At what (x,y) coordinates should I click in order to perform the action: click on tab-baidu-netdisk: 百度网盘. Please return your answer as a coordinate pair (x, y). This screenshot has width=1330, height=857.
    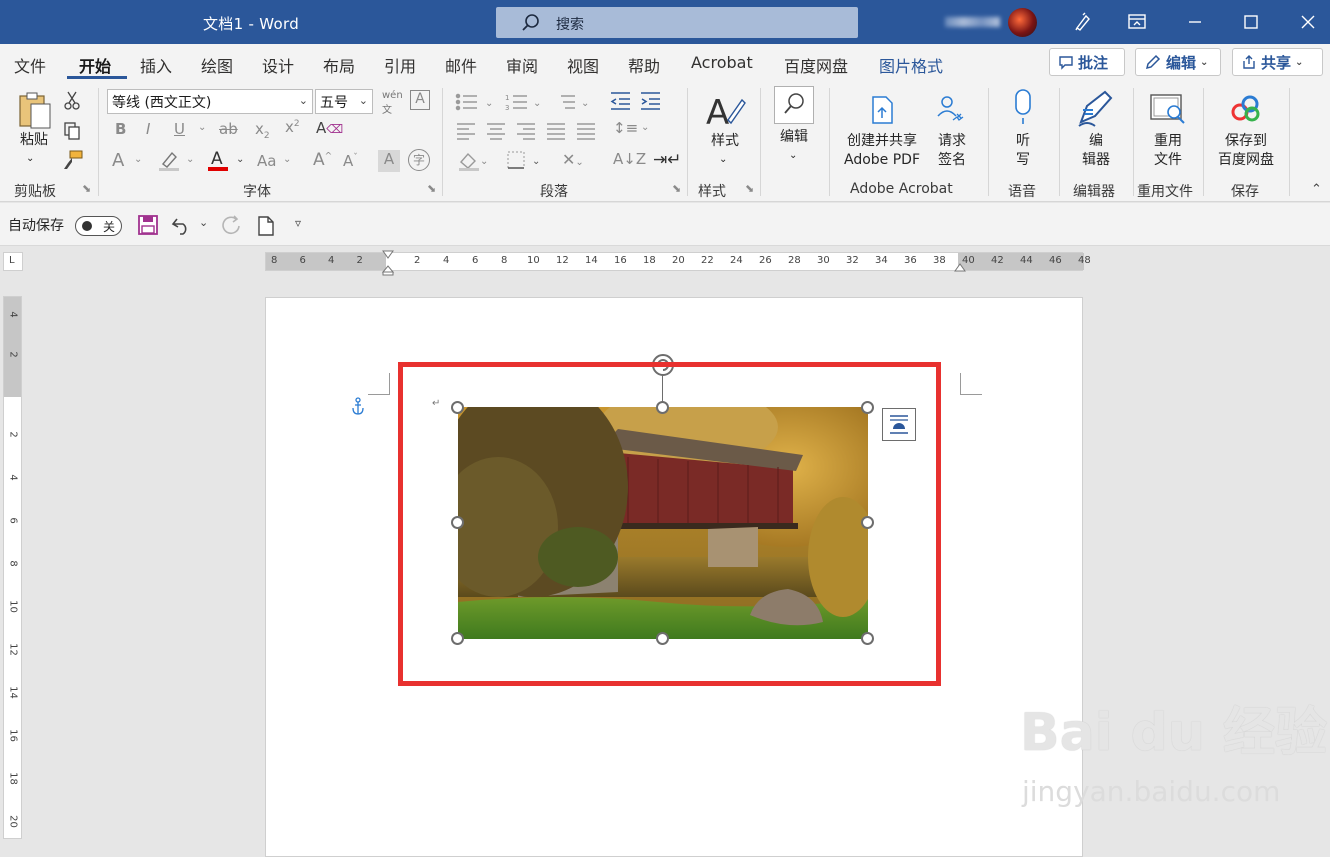
    Looking at the image, I should click on (816, 65).